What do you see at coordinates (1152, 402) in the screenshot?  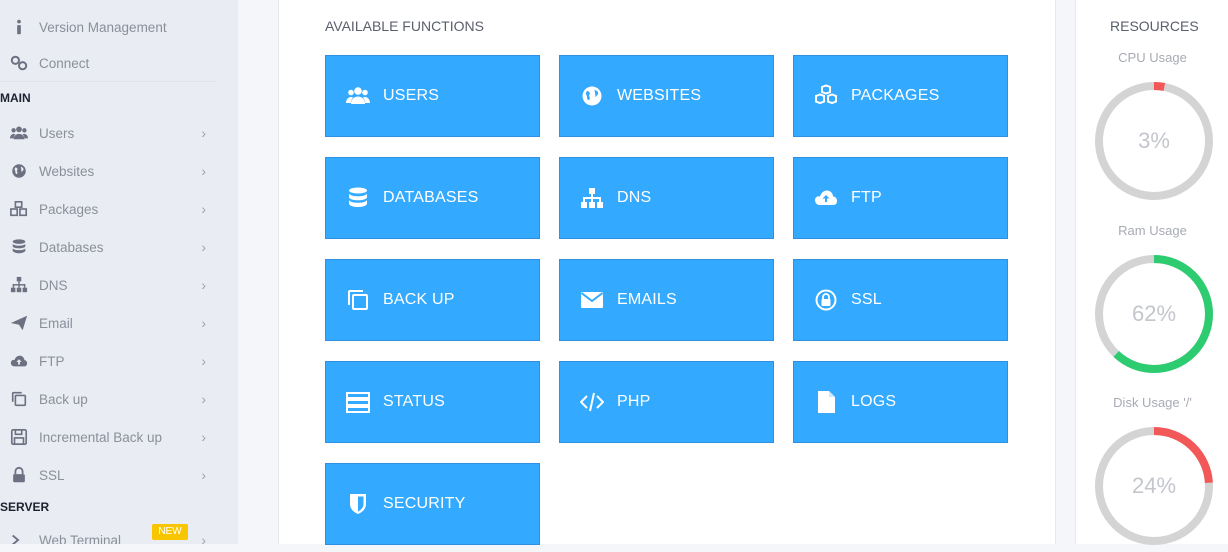 I see `disk-usage-label: Disk Usage '/'` at bounding box center [1152, 402].